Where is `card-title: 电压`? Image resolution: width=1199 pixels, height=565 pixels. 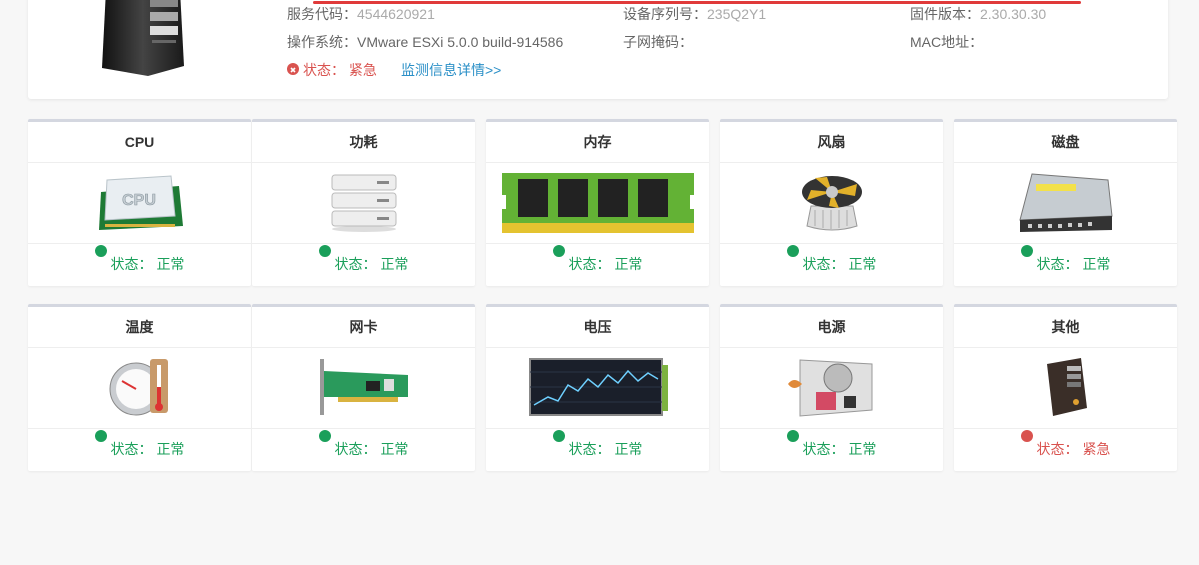
card-title: 电压 is located at coordinates (597, 327).